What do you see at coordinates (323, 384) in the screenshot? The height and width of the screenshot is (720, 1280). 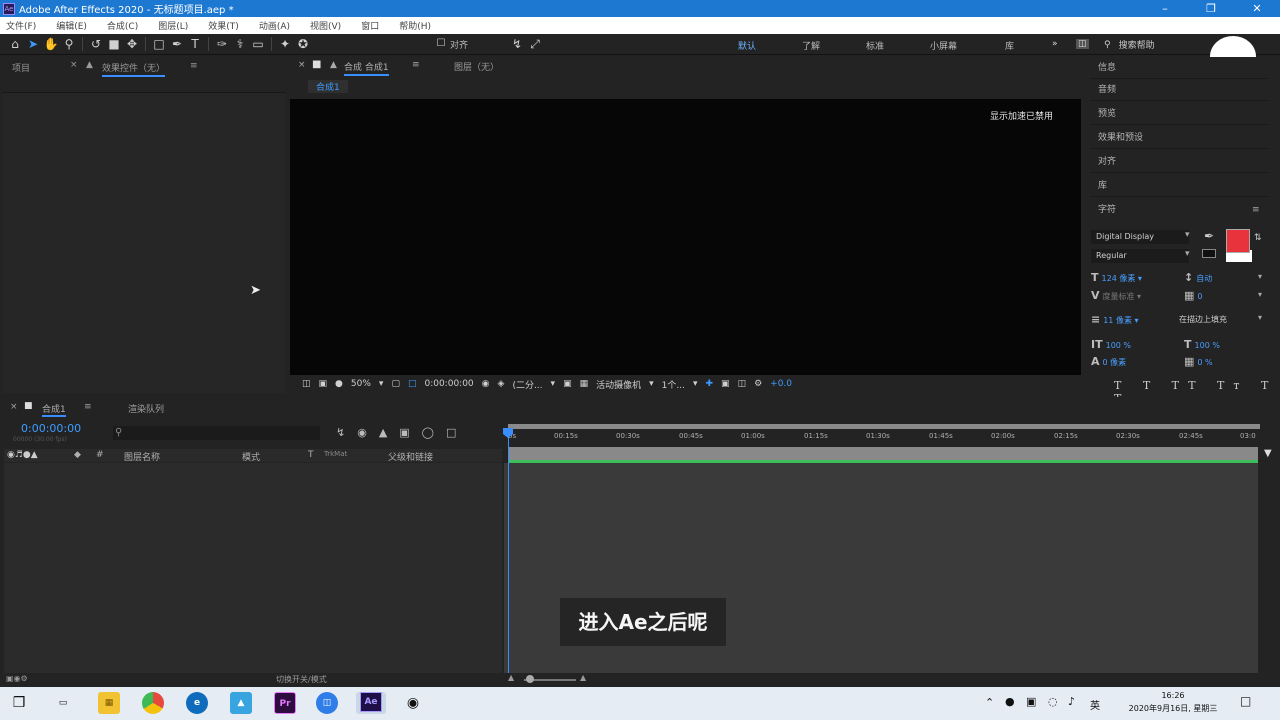 I see `monitor-icon: ▣` at bounding box center [323, 384].